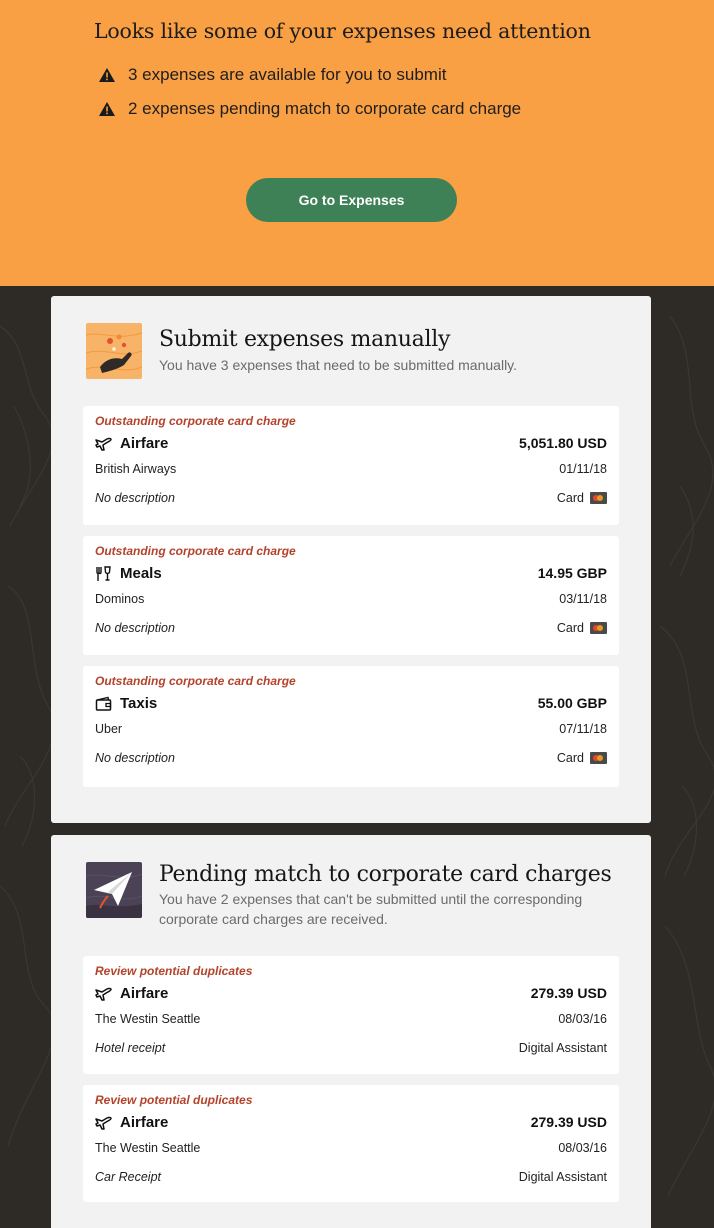 The width and height of the screenshot is (714, 1228). I want to click on expense-amount: 5,051.80 USD, so click(563, 443).